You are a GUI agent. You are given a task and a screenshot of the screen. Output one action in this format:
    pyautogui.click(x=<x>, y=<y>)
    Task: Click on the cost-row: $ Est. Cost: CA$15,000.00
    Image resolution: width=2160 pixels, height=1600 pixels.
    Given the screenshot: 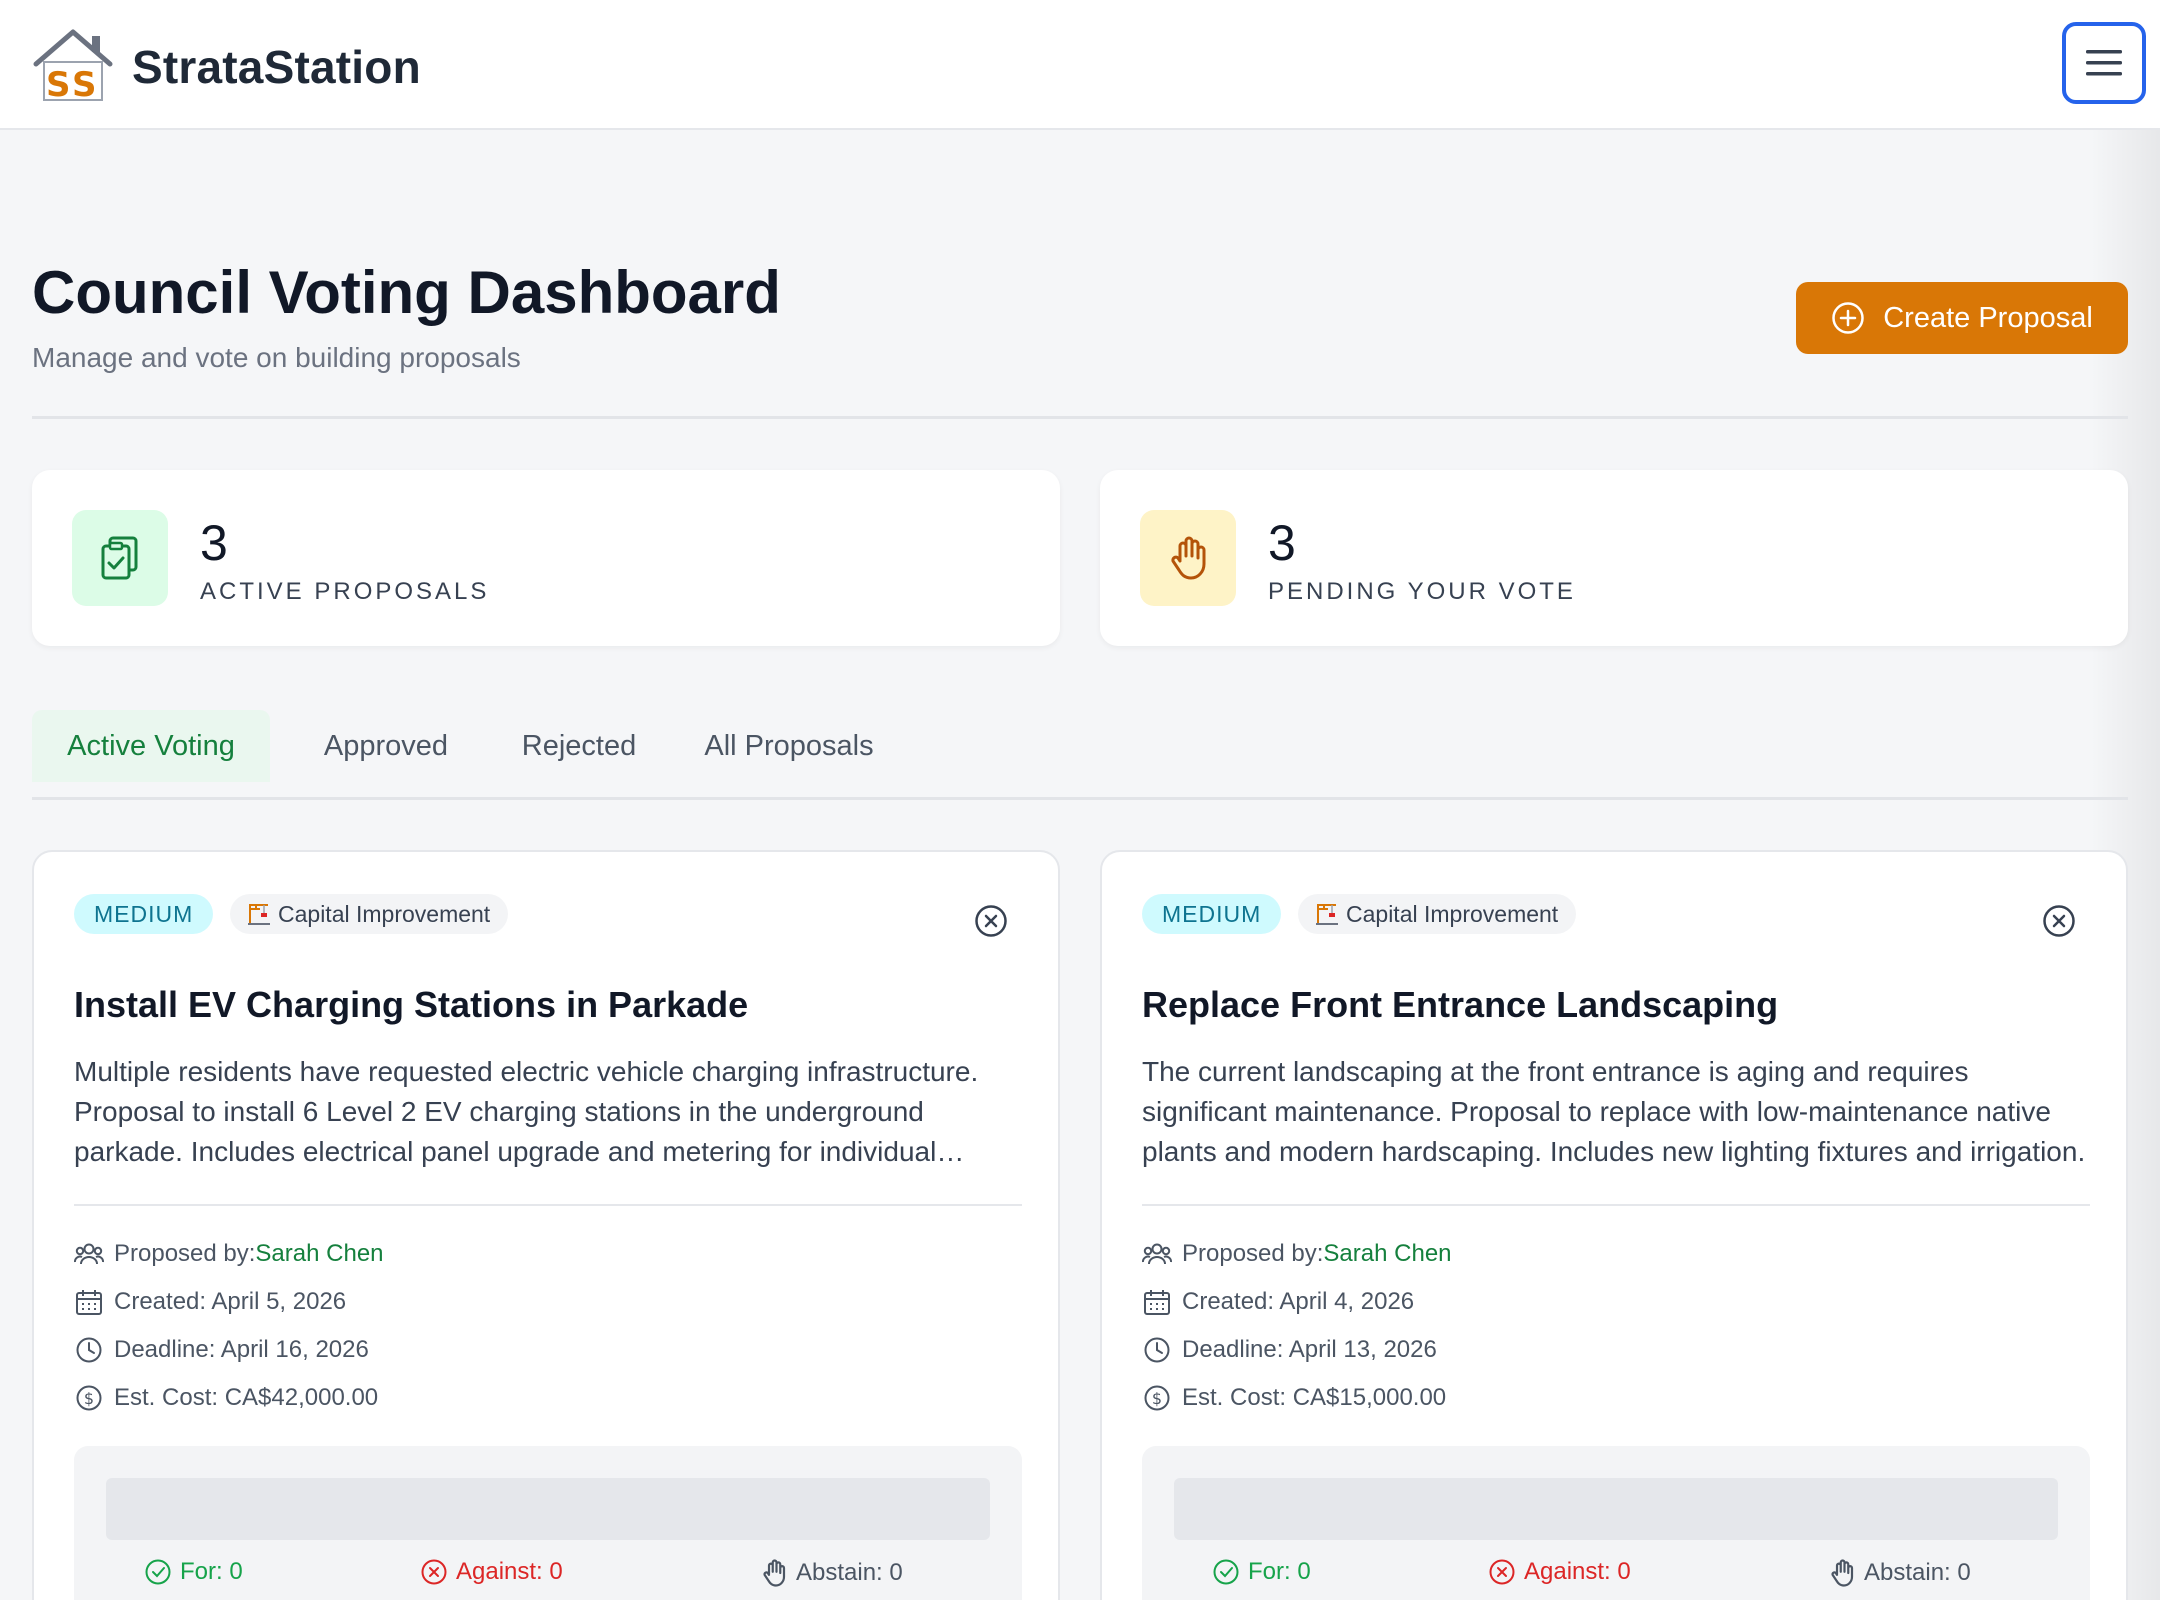 What is the action you would take?
    pyautogui.click(x=1616, y=1398)
    